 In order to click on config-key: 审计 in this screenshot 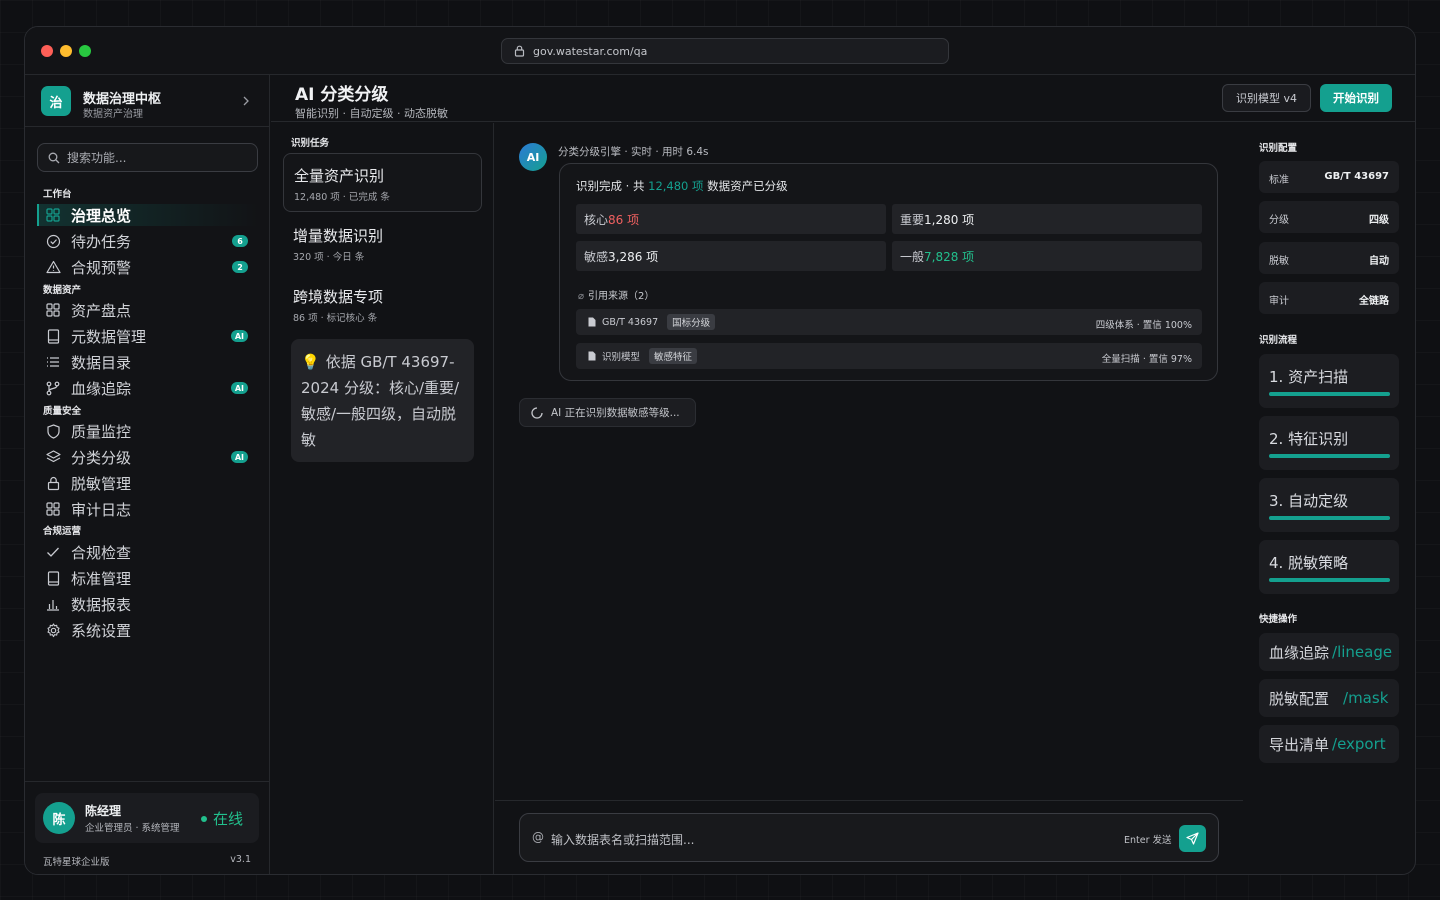, I will do `click(1279, 301)`.